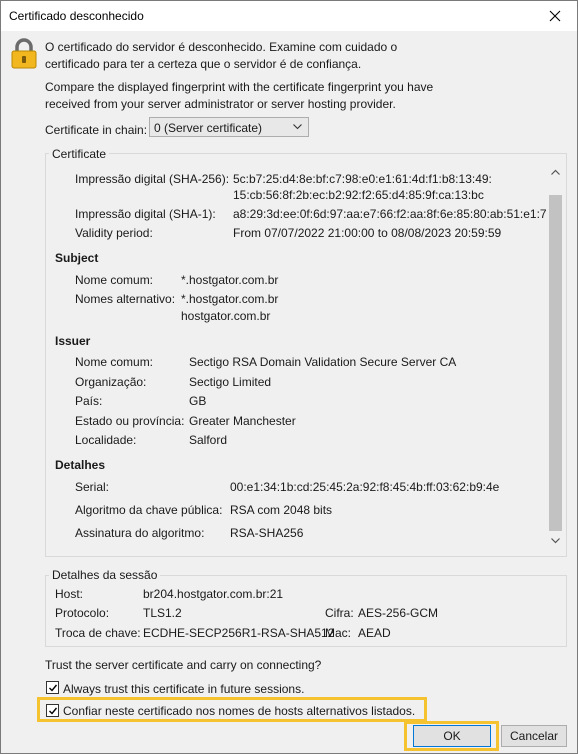 This screenshot has height=754, width=578. Describe the element at coordinates (125, 299) in the screenshot. I see `subject-alt-names-label: Nomes alternativo:` at that location.